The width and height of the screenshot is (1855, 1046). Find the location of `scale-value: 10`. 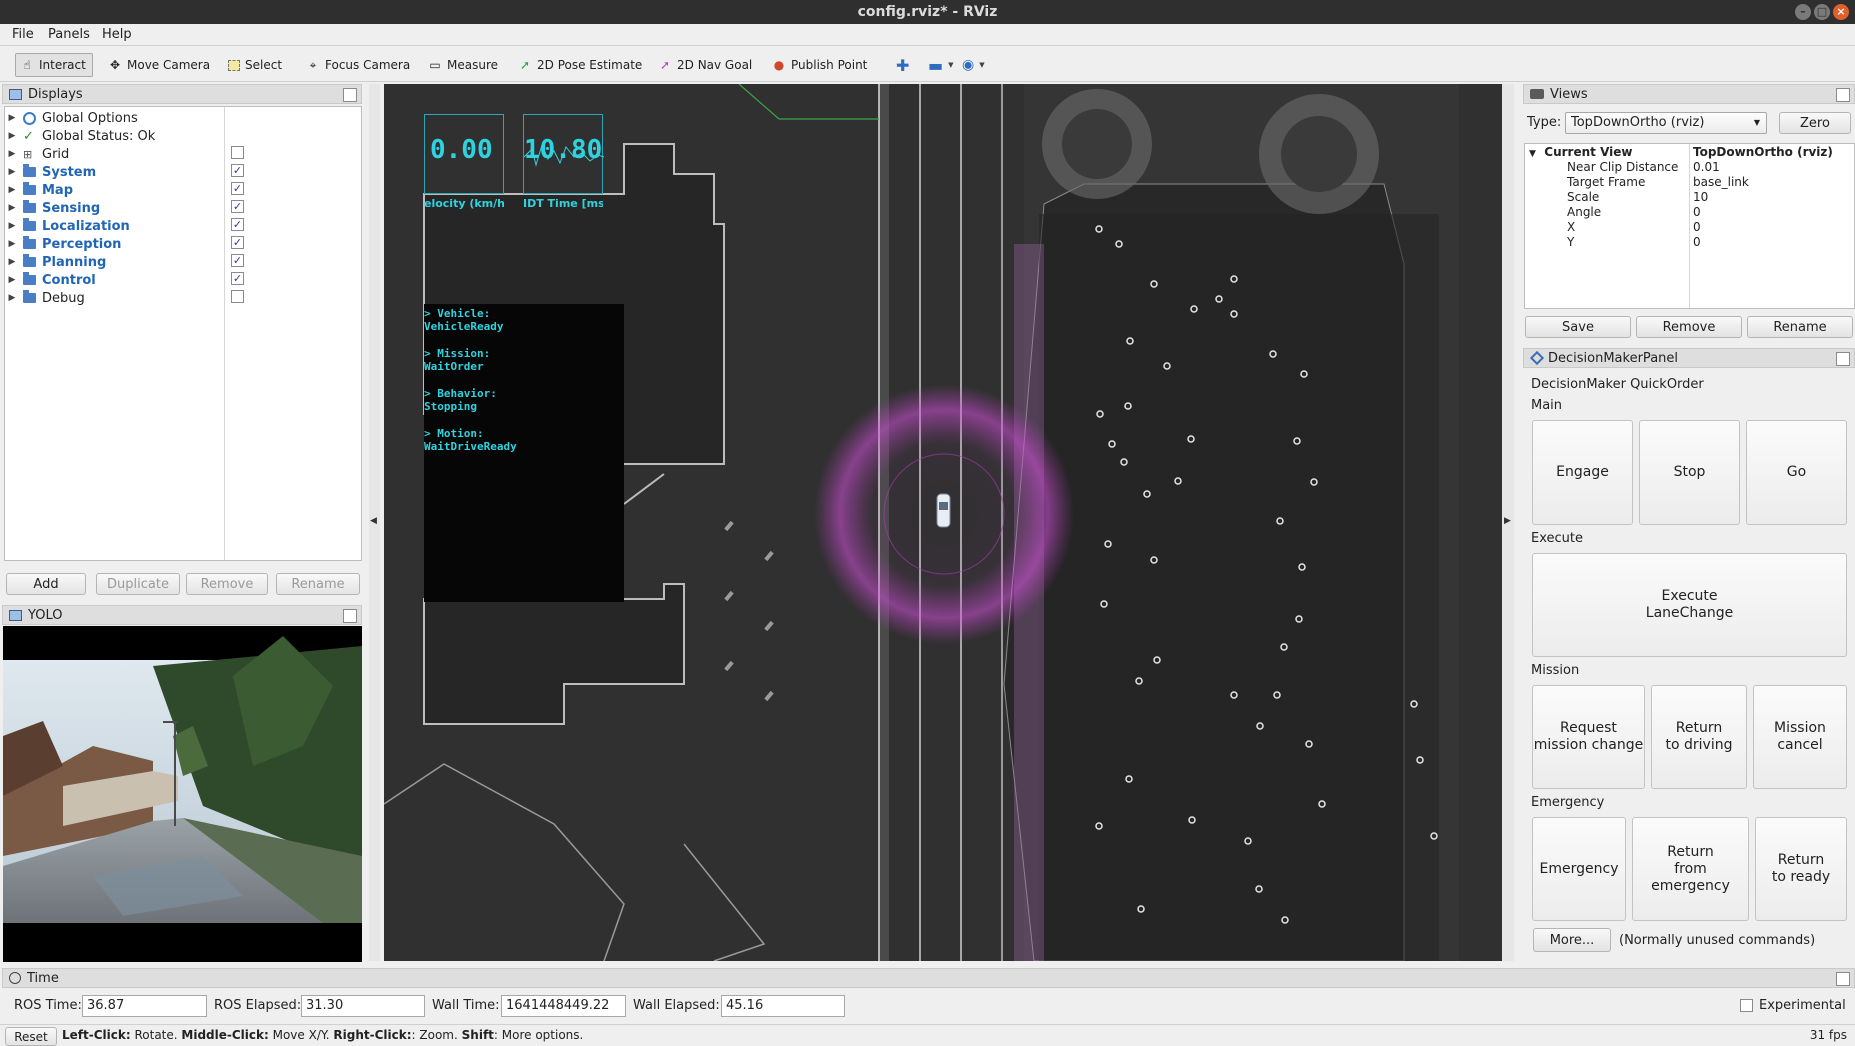

scale-value: 10 is located at coordinates (1700, 197).